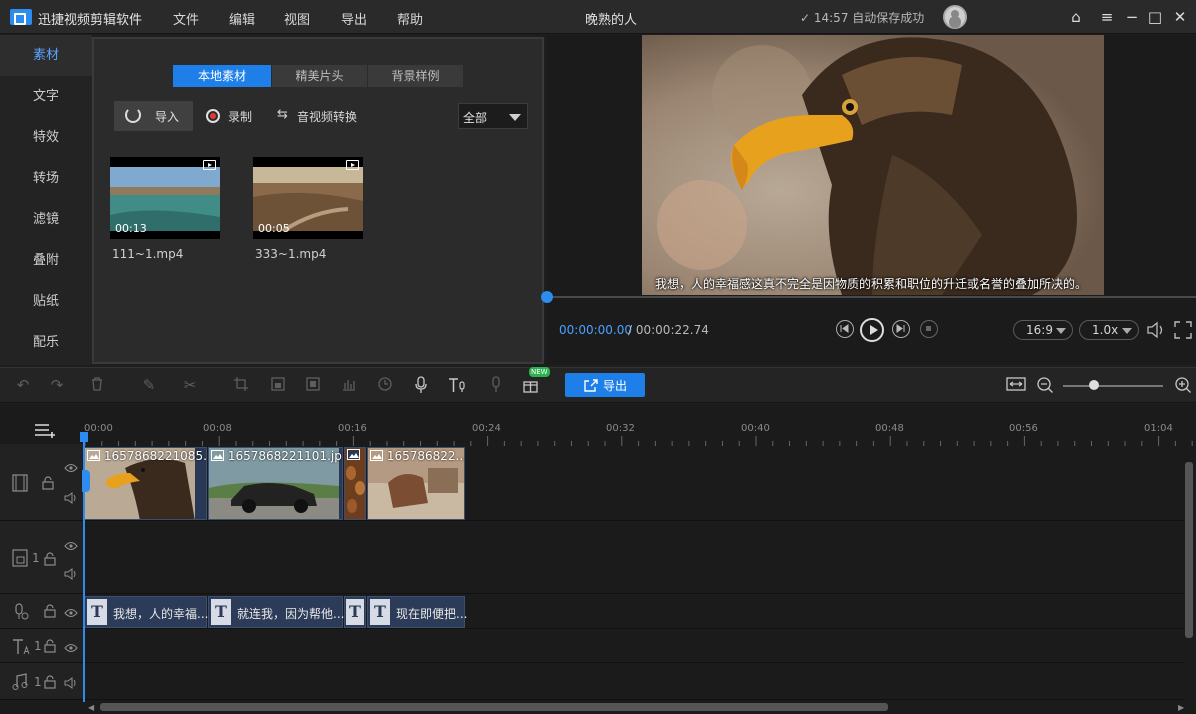  What do you see at coordinates (355, 612) in the screenshot?
I see `subtitle-clip-3: T` at bounding box center [355, 612].